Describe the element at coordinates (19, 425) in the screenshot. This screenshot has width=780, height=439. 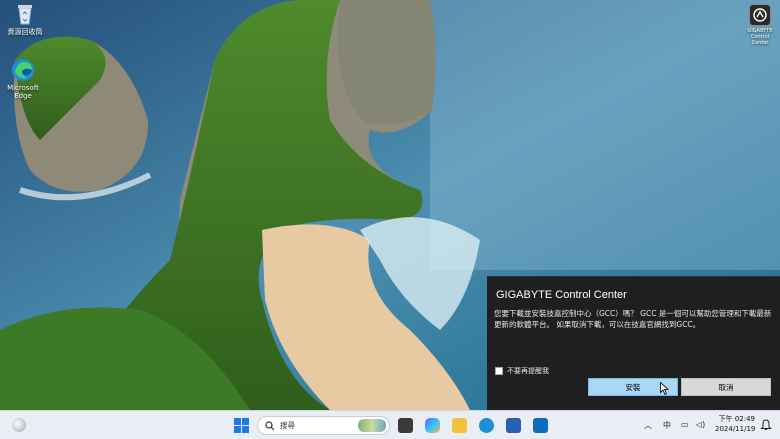
I see `weather-widget-icon` at that location.